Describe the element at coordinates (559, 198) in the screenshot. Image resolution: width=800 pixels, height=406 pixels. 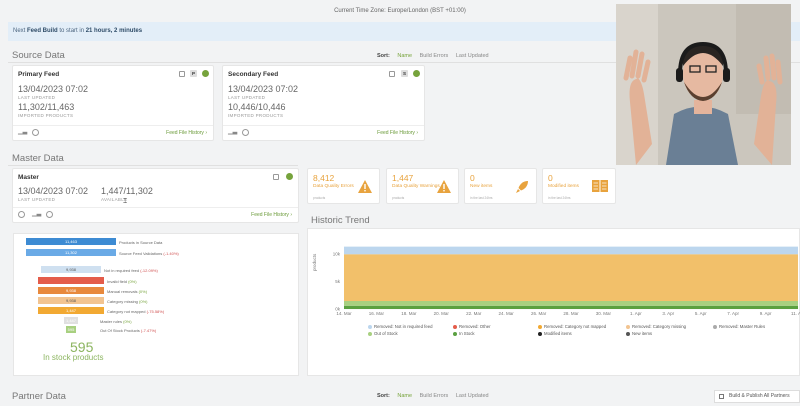
I see `stat-sub: in the last 24hrs` at that location.